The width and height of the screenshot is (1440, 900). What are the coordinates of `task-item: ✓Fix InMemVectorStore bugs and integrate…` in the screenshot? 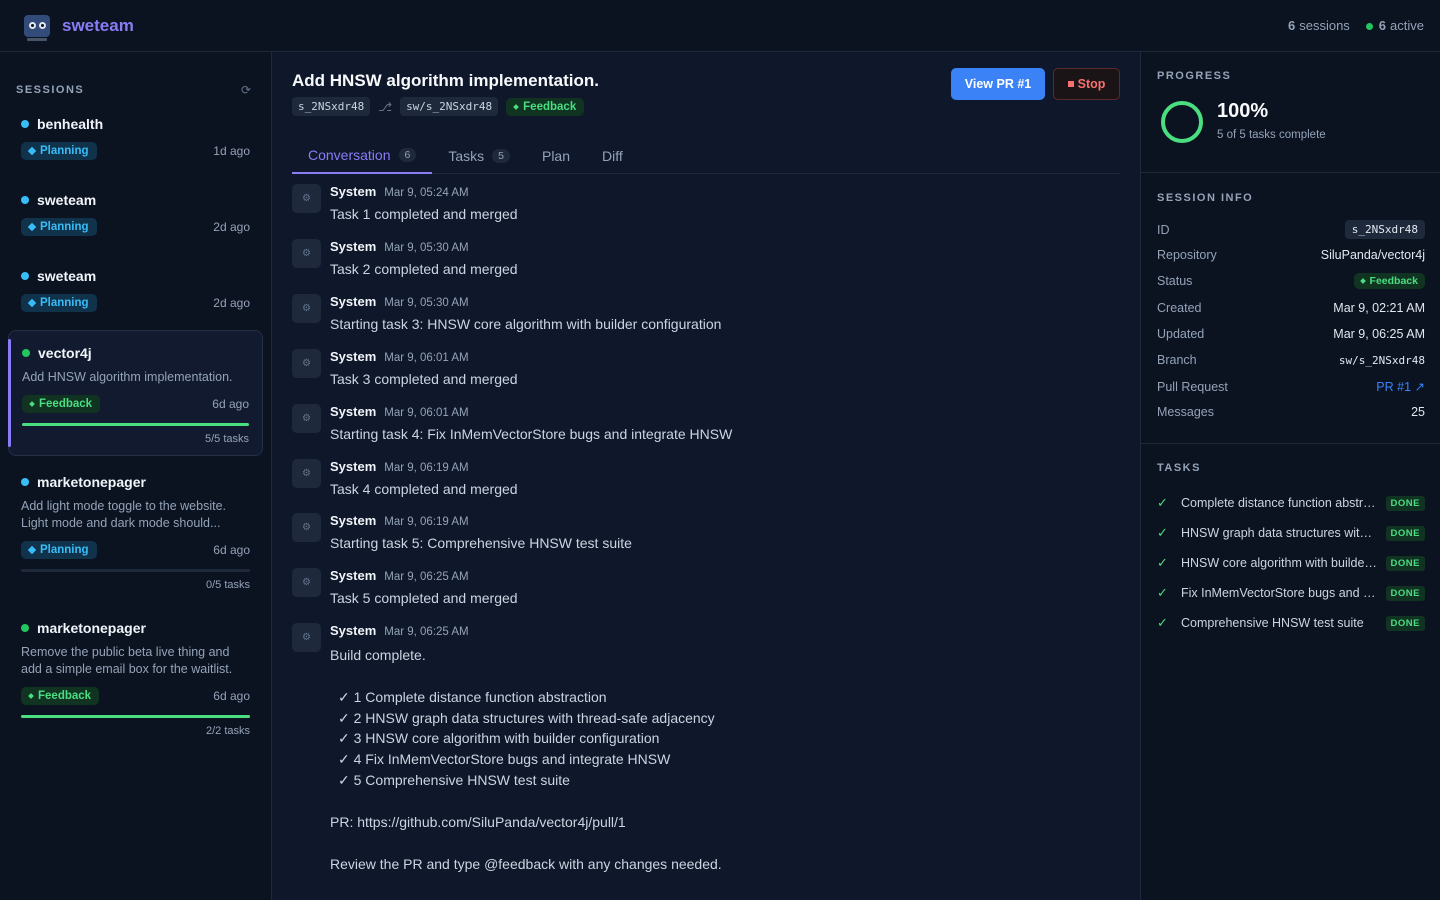 It's located at (1291, 593).